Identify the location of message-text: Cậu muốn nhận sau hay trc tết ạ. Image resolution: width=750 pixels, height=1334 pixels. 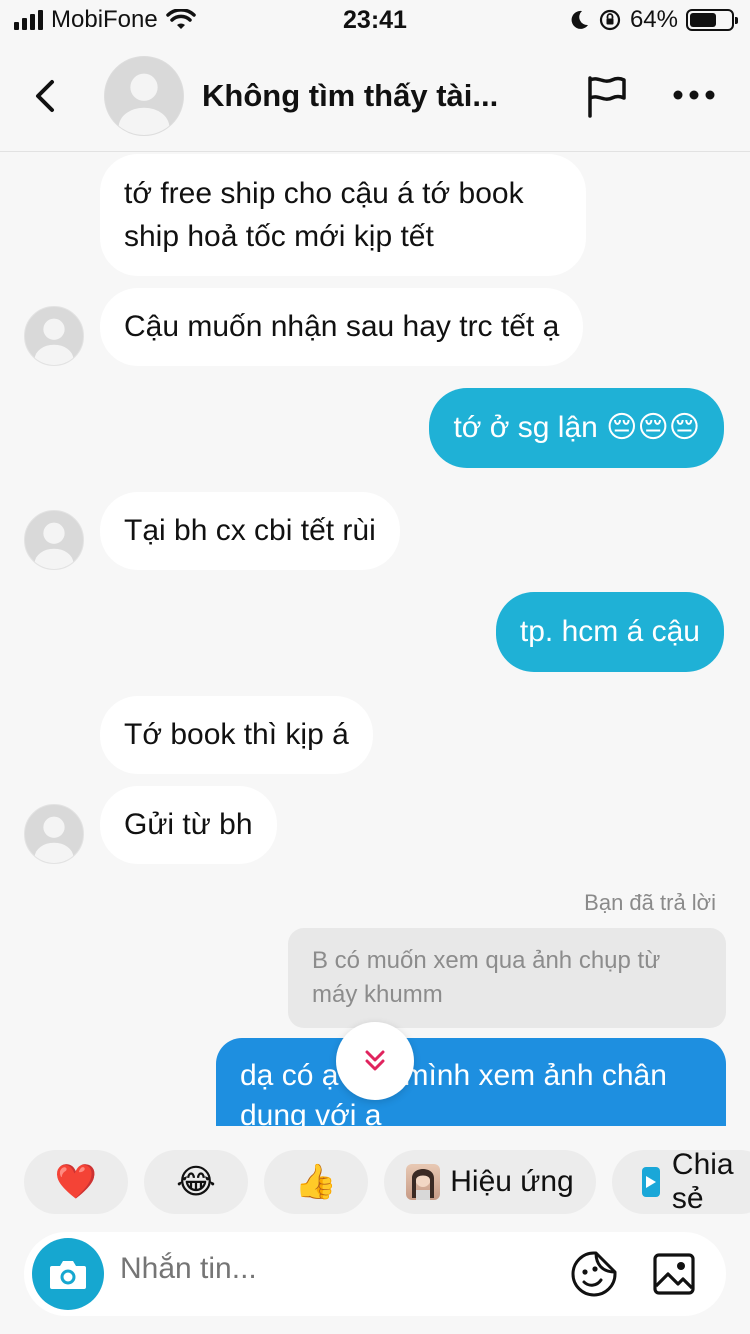
(342, 326).